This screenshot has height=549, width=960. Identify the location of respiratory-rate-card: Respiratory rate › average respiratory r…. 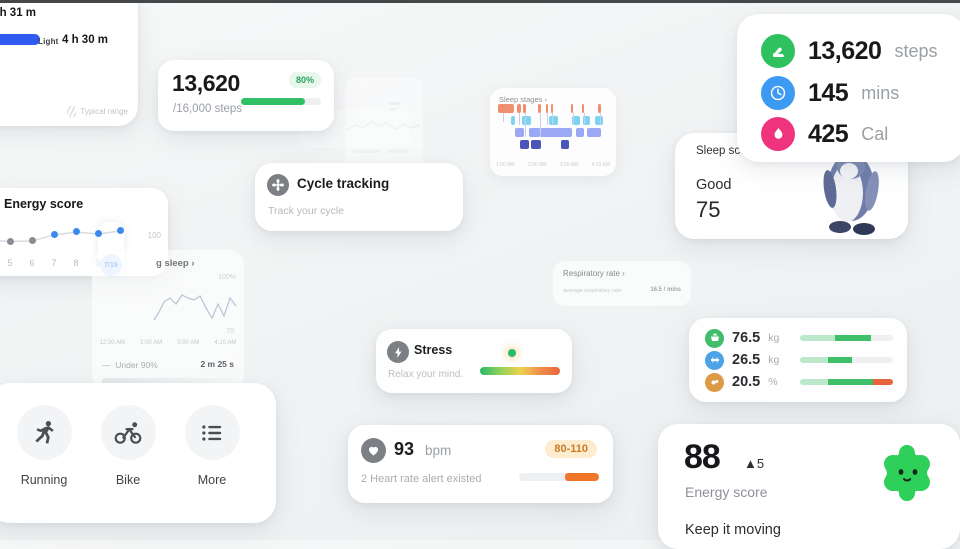
(622, 283).